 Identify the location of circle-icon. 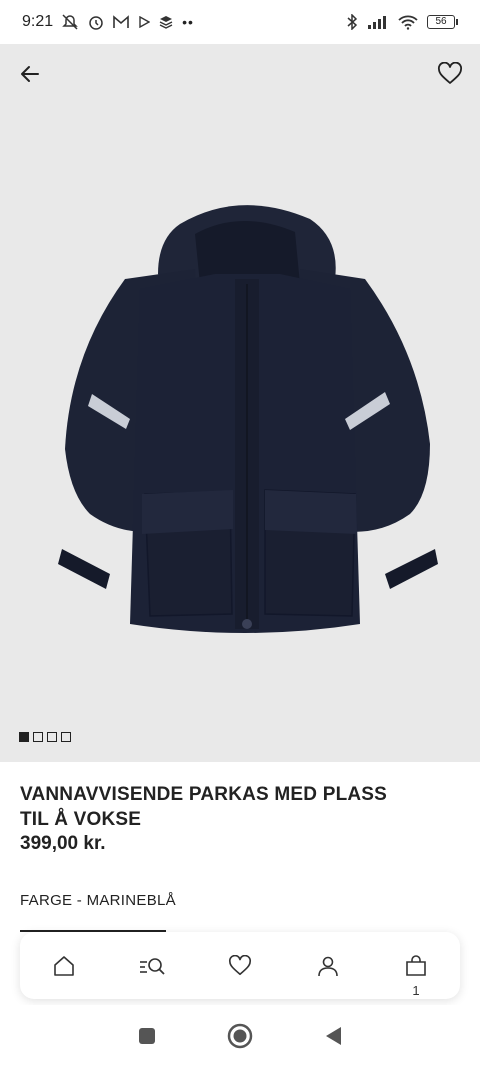
(240, 1036).